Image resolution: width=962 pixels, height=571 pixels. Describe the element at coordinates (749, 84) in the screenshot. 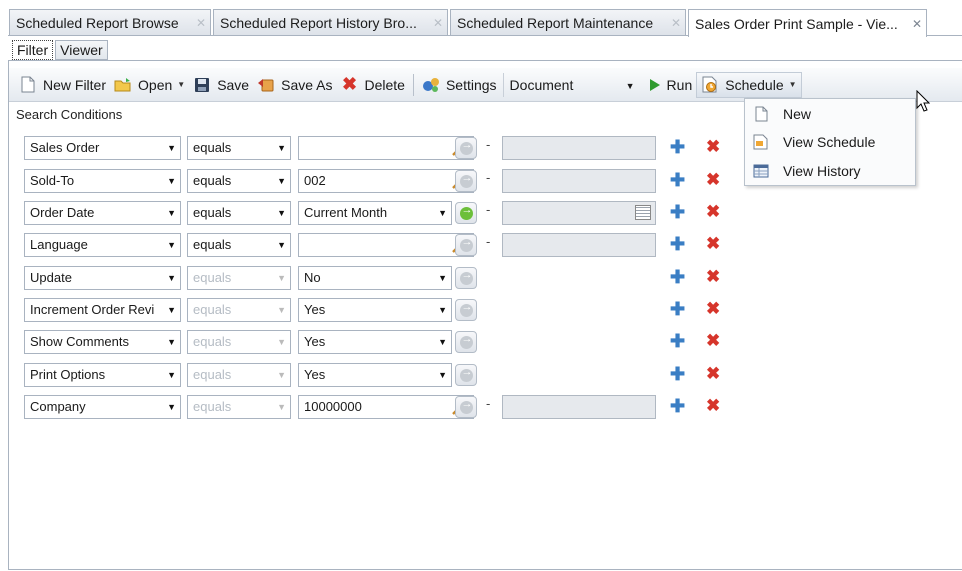

I see `schedule-button: Schedule ▼` at that location.